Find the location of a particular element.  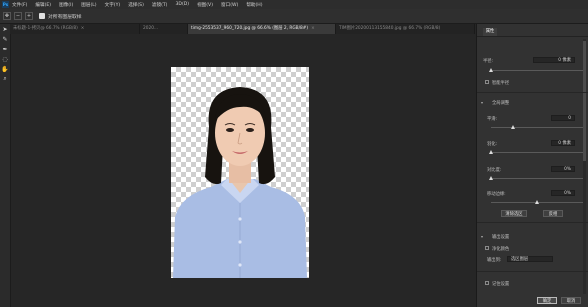

decontaminate-checkbox is located at coordinates (487, 248).